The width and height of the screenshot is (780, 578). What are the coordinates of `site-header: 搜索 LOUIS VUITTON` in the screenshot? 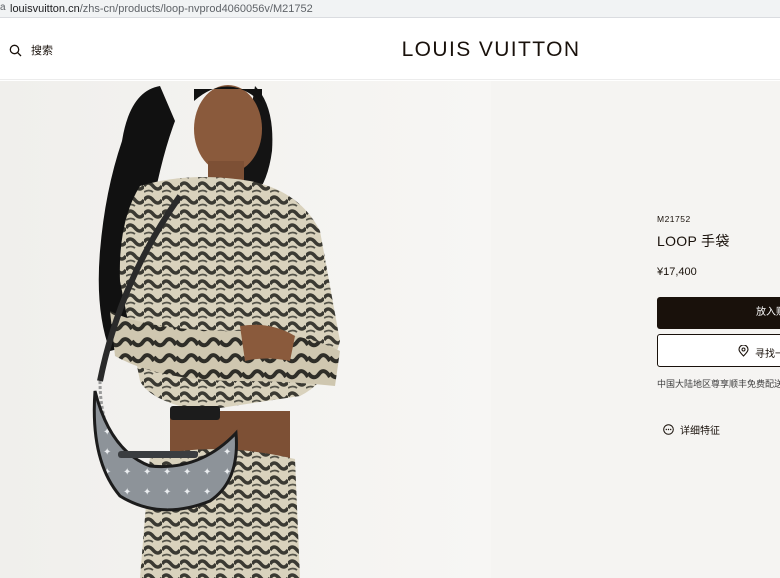 It's located at (390, 49).